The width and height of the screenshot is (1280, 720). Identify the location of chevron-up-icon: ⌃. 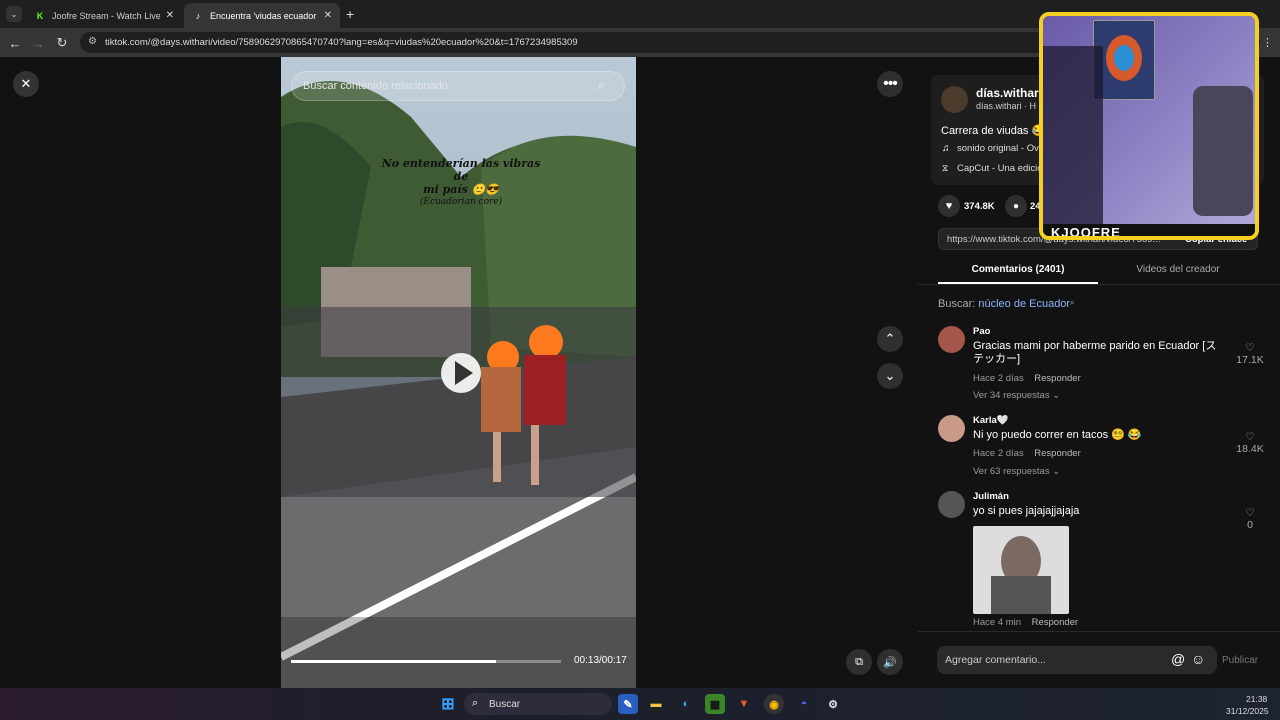
(890, 338).